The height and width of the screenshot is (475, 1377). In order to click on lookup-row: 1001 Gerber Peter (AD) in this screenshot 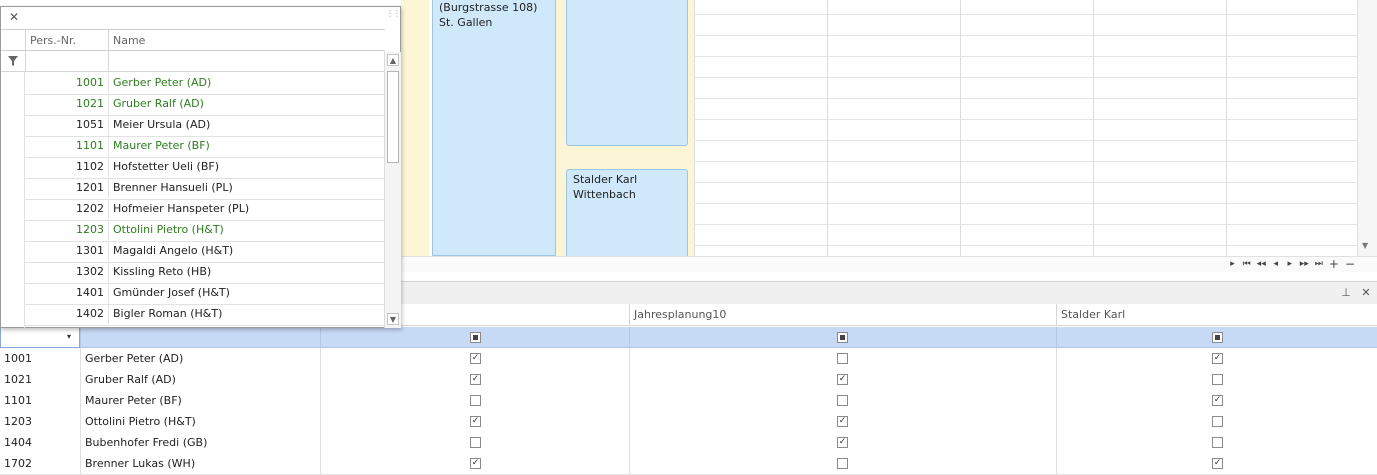, I will do `click(205, 84)`.